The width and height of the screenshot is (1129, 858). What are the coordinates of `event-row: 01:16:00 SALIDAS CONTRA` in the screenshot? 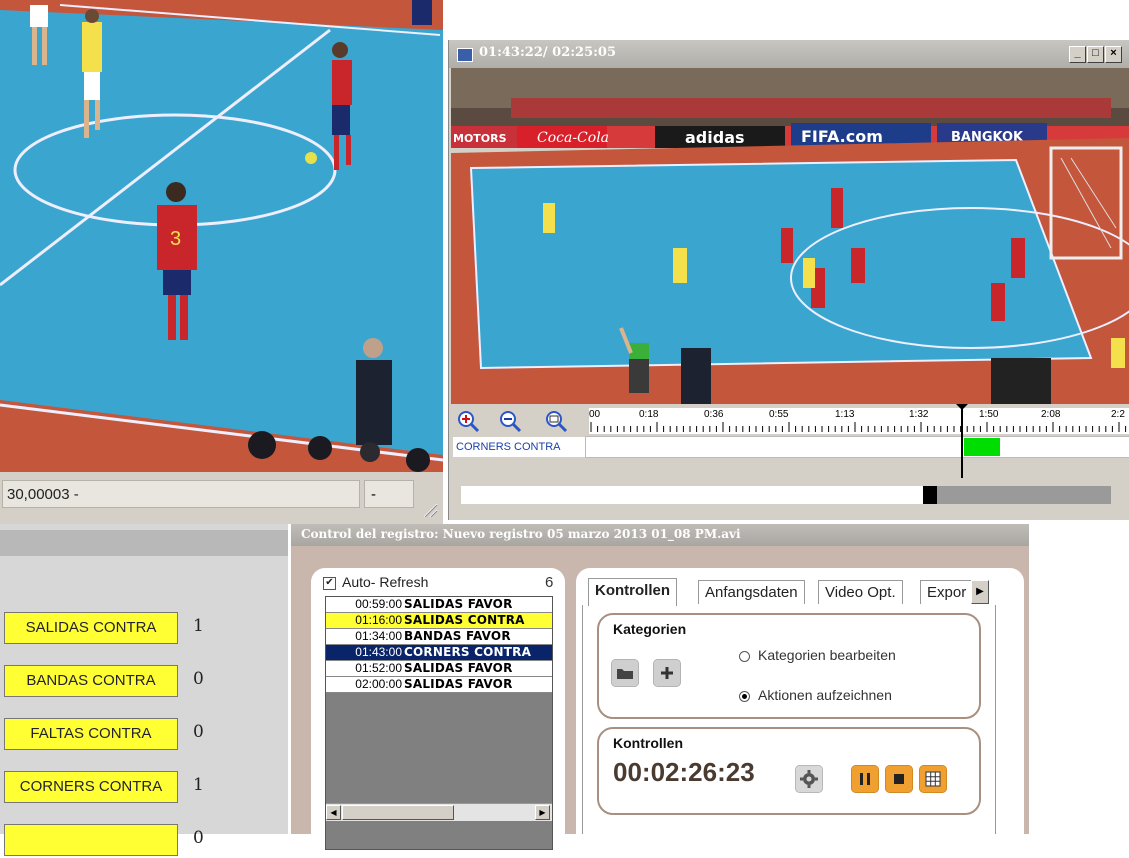 It's located at (439, 621).